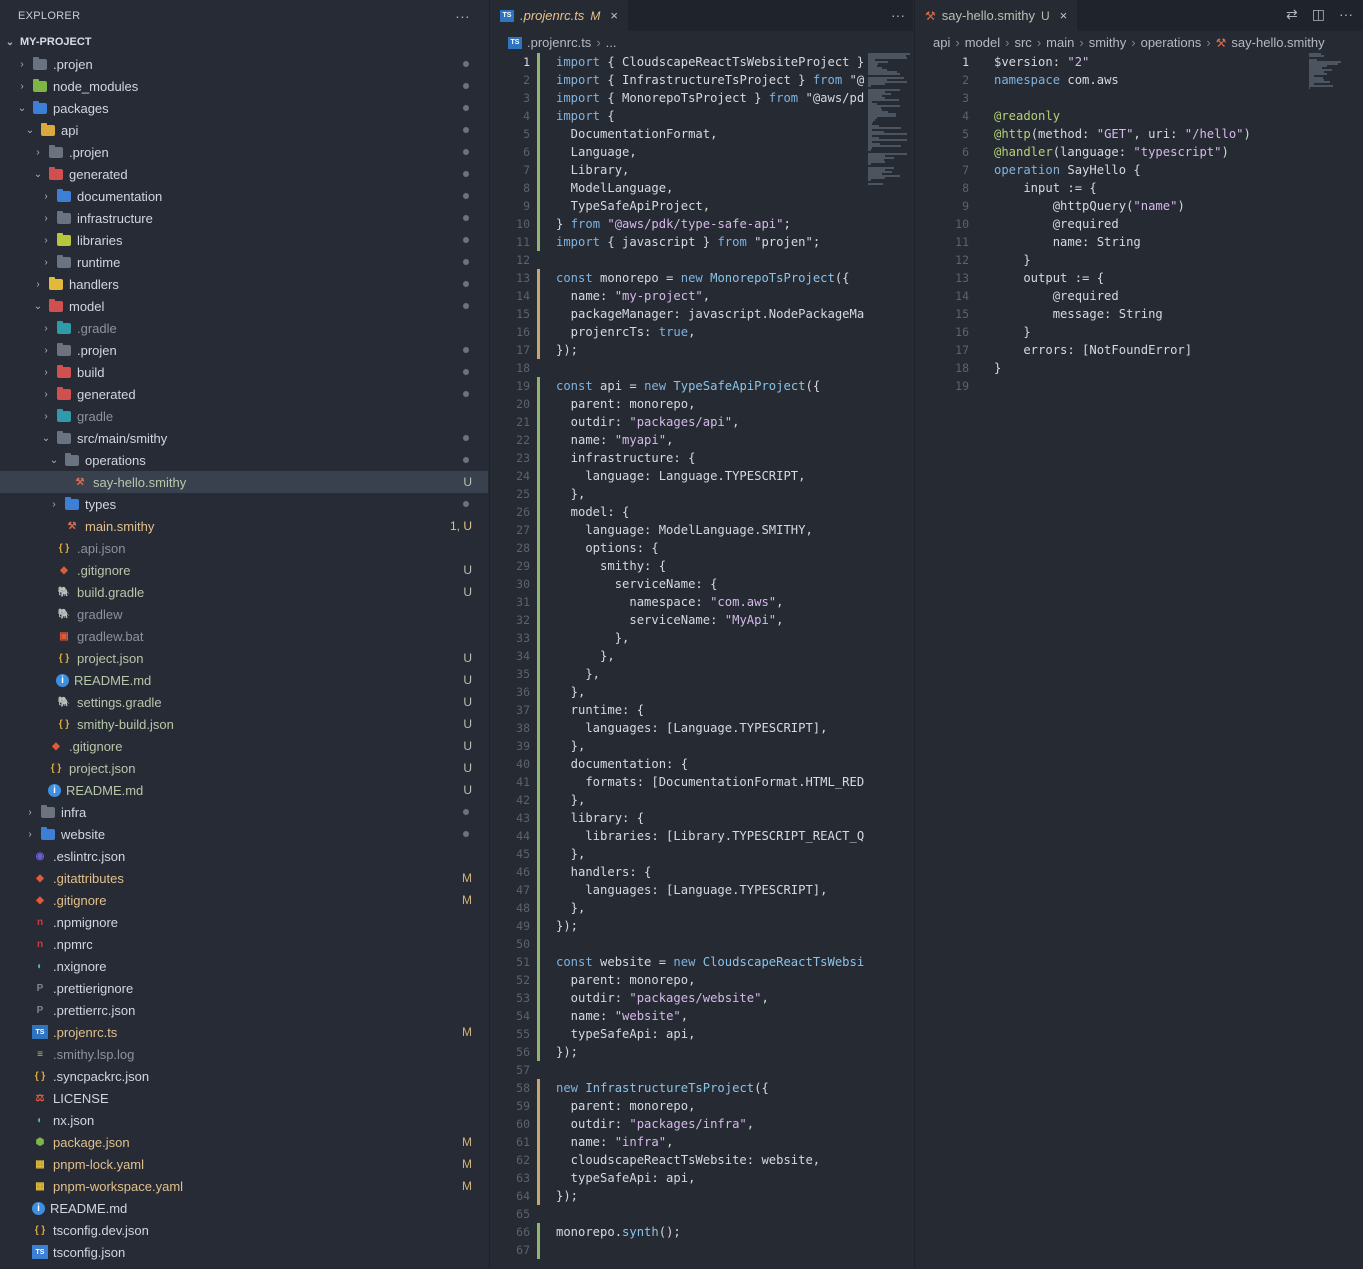  Describe the element at coordinates (244, 834) in the screenshot. I see `tree-folder: › website` at that location.